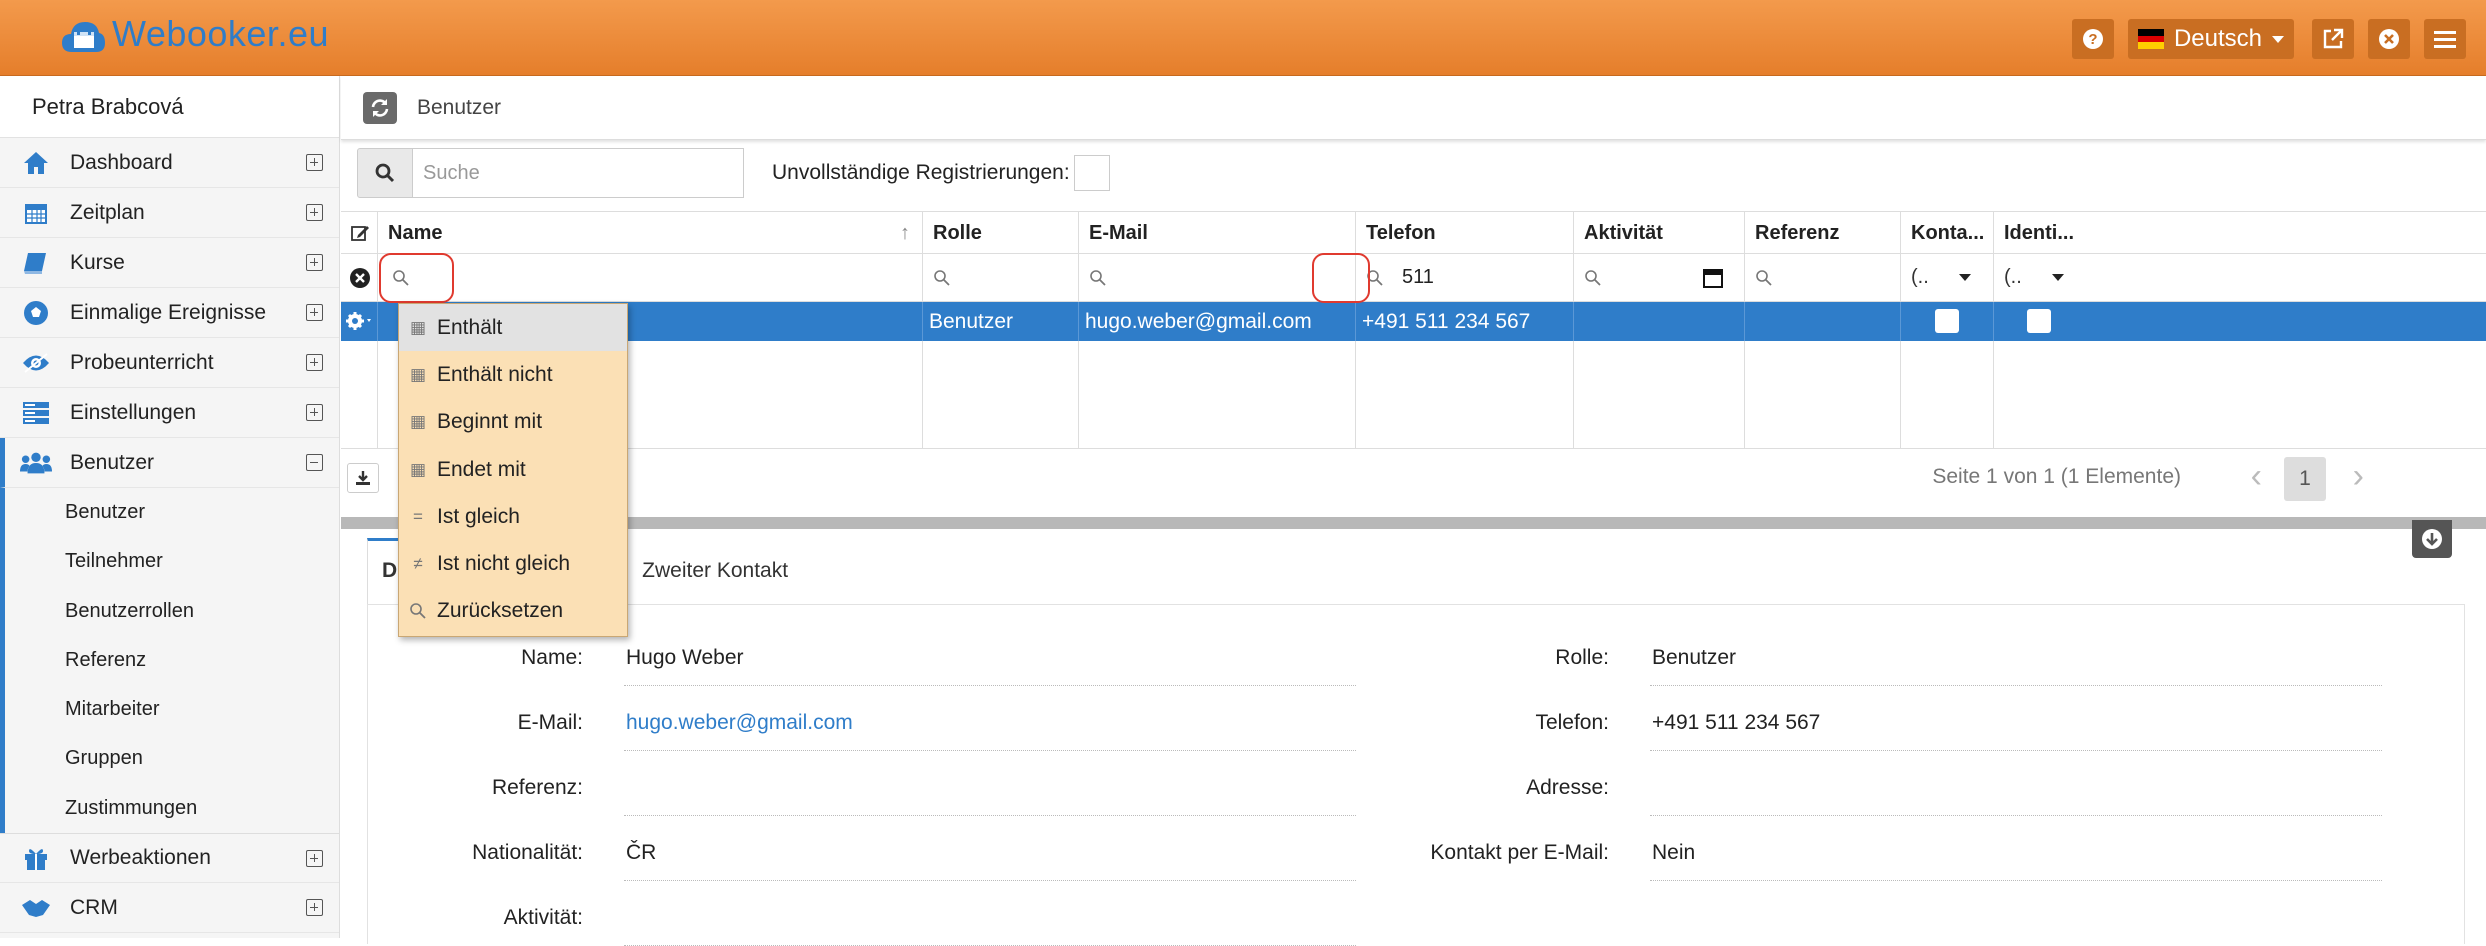 This screenshot has width=2486, height=946. Describe the element at coordinates (513, 374) in the screenshot. I see `menu-item-not-contains: ▦ Enthält nicht` at that location.